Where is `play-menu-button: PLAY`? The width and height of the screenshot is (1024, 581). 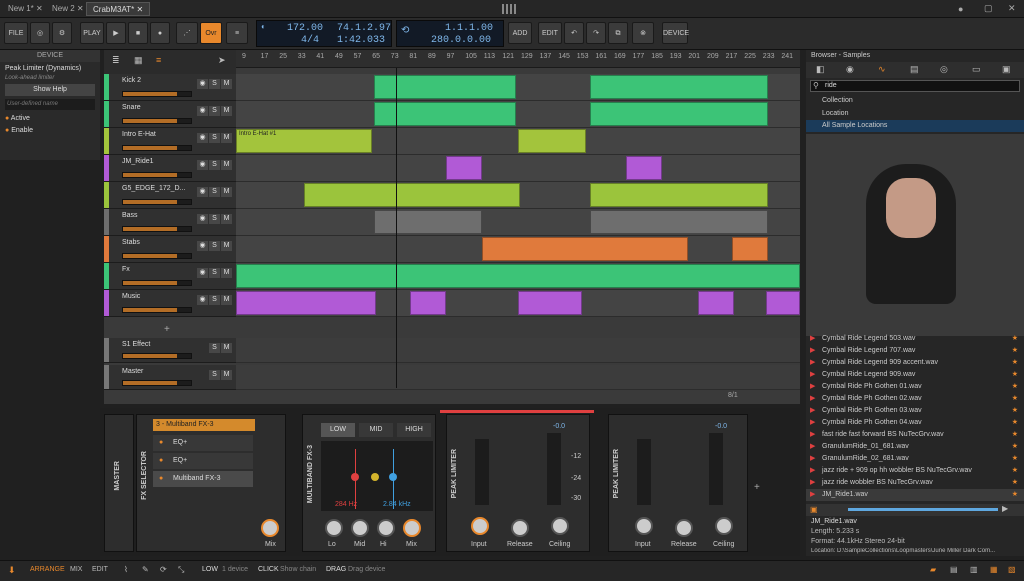
play-menu-button: PLAY is located at coordinates (92, 33).